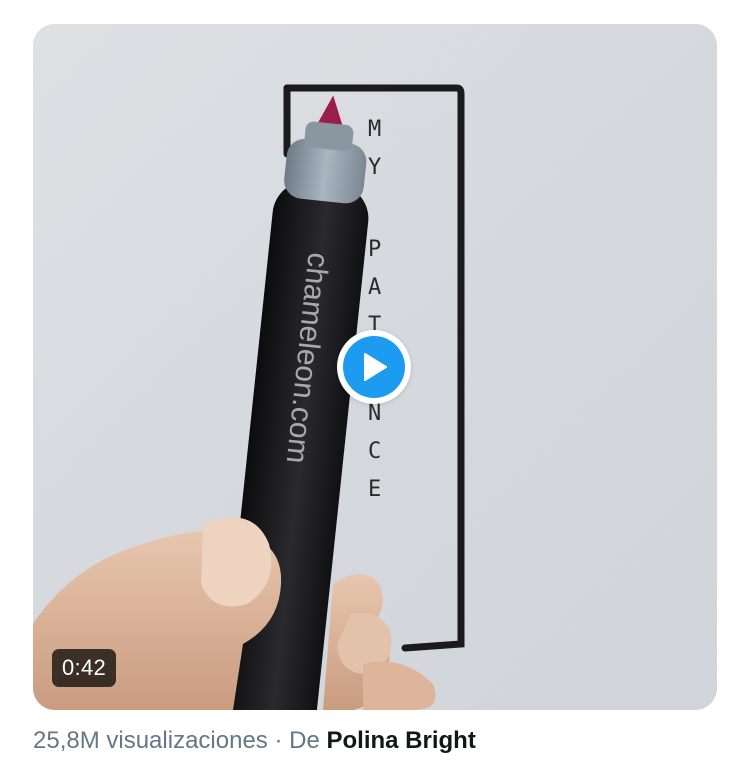  What do you see at coordinates (374, 413) in the screenshot?
I see `svg-text: N` at bounding box center [374, 413].